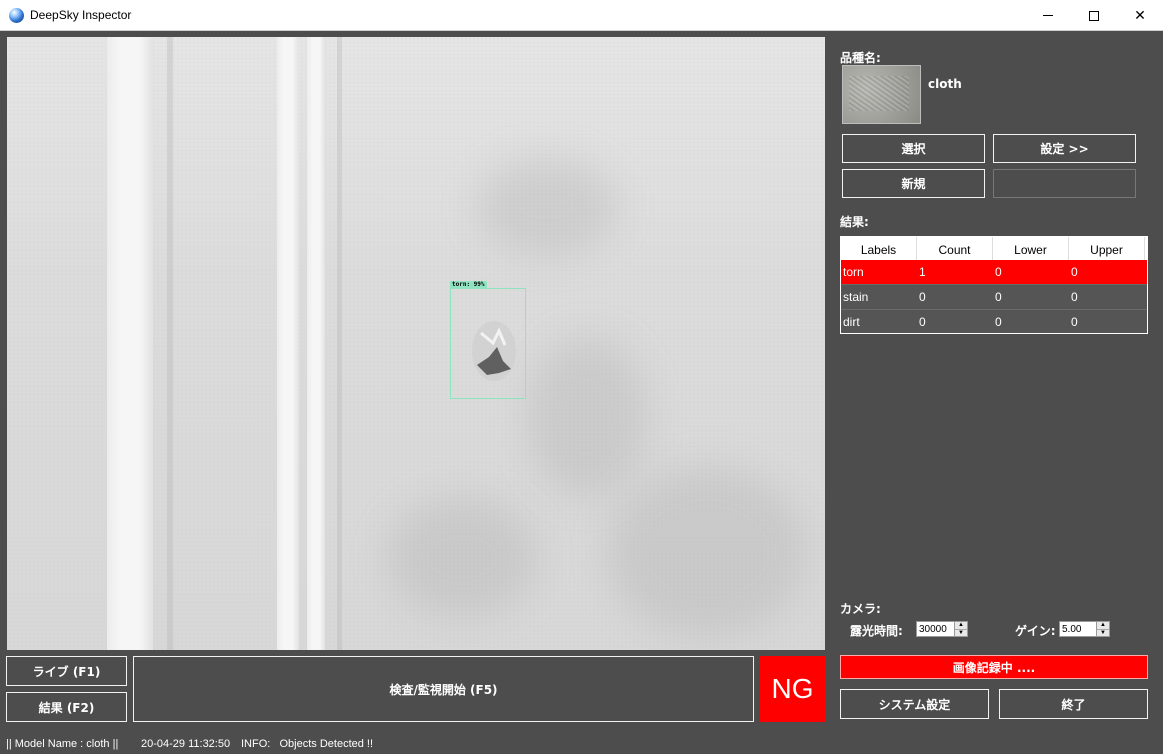  What do you see at coordinates (955, 248) in the screenshot?
I see `column-header: Count` at bounding box center [955, 248].